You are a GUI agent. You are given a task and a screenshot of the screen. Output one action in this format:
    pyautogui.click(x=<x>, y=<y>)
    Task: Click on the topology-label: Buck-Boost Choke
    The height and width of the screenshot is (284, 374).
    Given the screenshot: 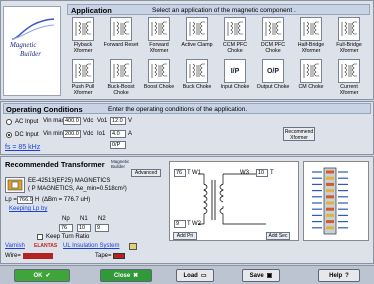 What is the action you would take?
    pyautogui.click(x=121, y=90)
    